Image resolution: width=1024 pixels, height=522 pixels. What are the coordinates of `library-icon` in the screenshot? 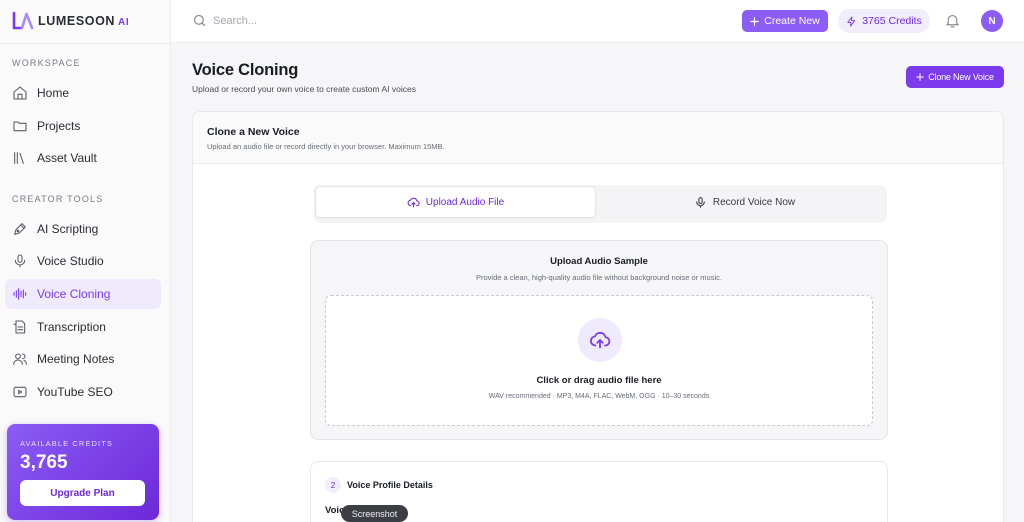 It's located at (19, 158).